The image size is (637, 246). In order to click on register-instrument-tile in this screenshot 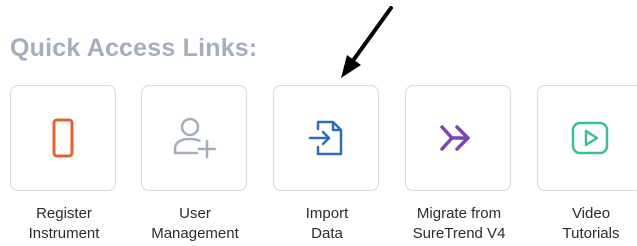, I will do `click(63, 138)`.